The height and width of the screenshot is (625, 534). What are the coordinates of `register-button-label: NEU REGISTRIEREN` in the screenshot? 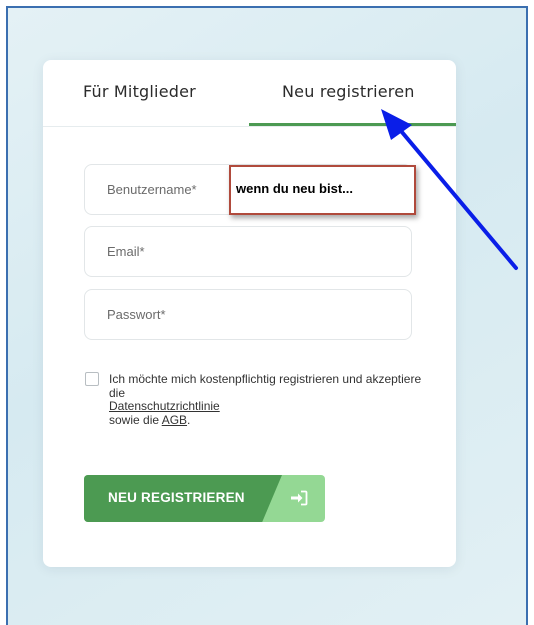 It's located at (176, 497).